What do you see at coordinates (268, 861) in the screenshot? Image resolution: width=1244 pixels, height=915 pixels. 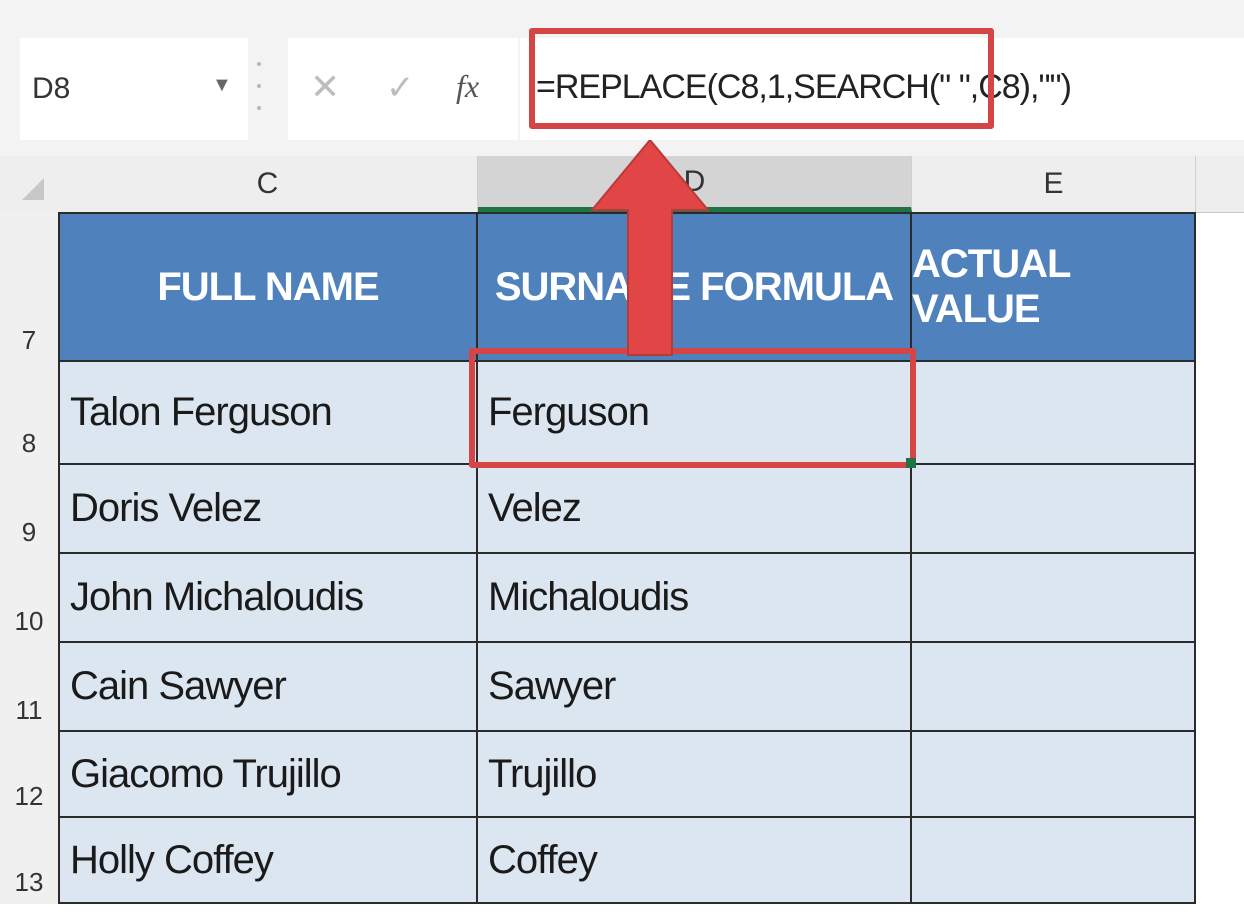 I see `cell-c13: Holly Coffey` at bounding box center [268, 861].